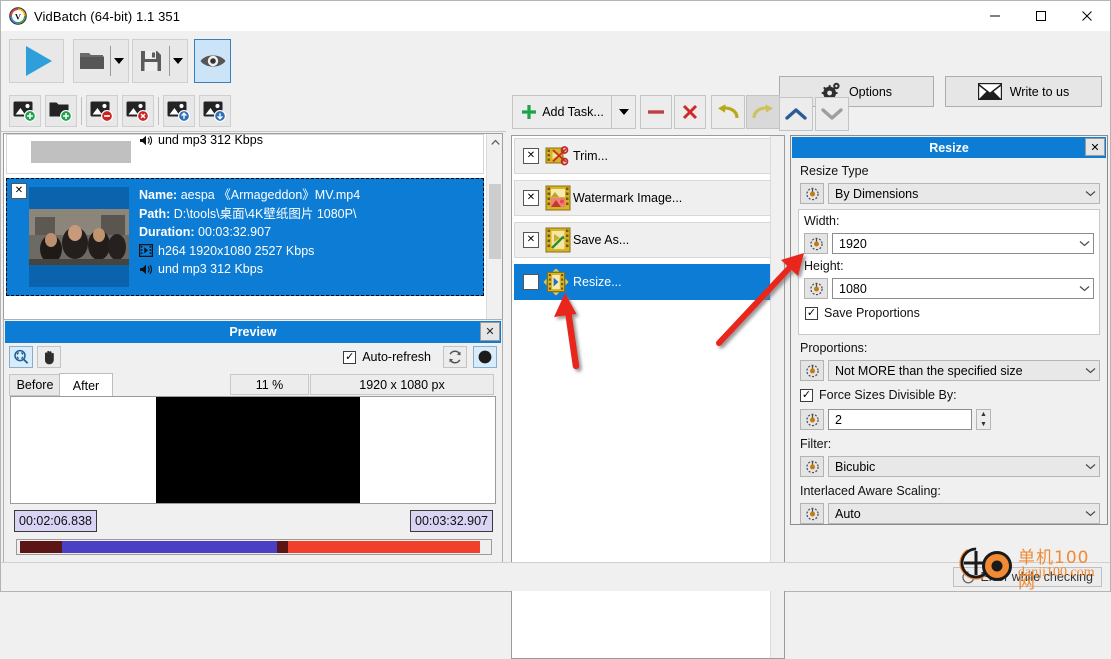  I want to click on close-button, so click(1087, 16).